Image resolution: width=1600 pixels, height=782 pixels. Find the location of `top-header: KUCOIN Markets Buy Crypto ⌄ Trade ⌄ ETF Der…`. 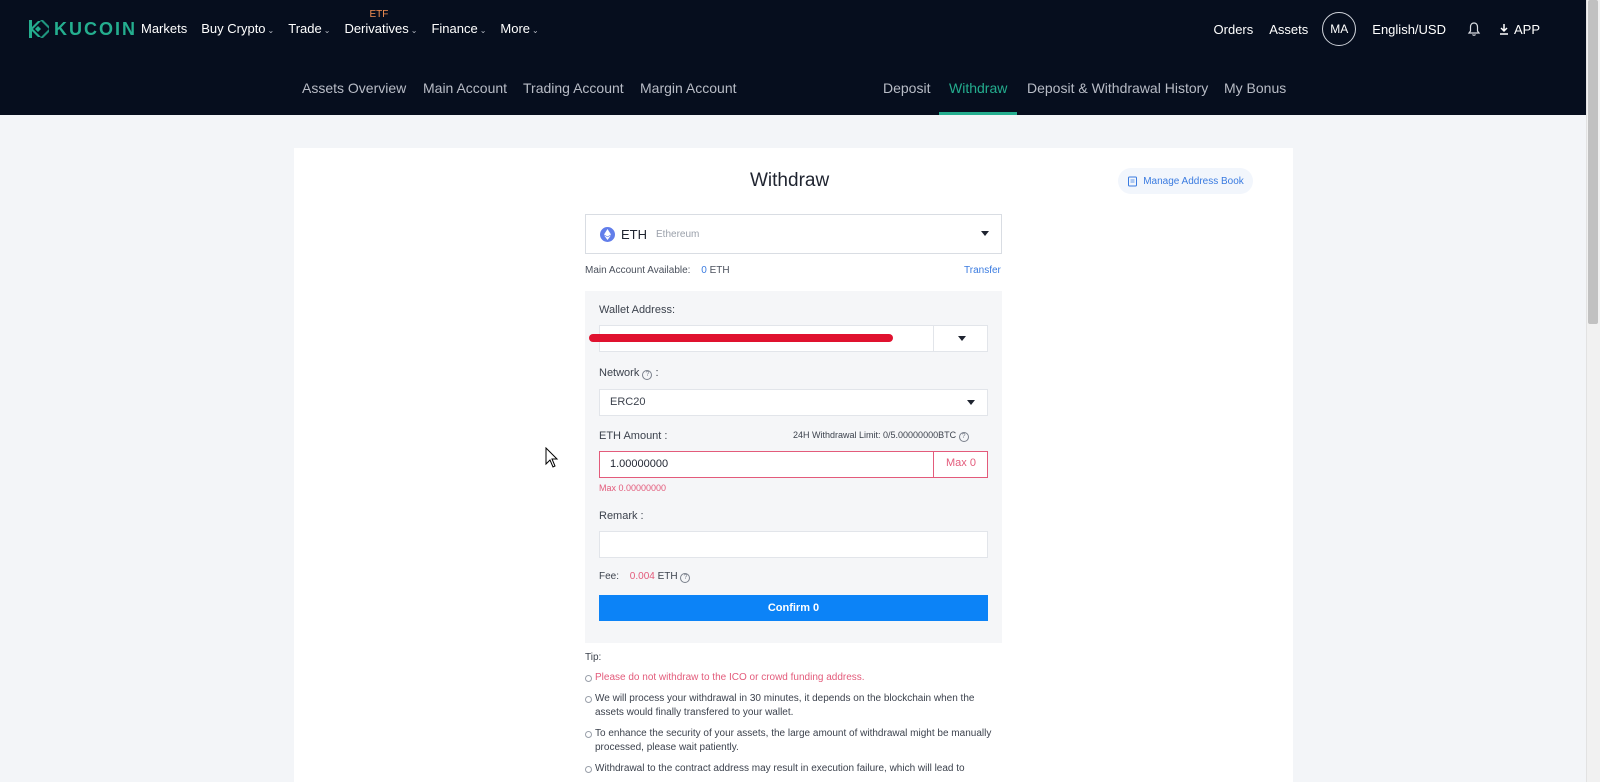

top-header: KUCOIN Markets Buy Crypto ⌄ Trade ⌄ ETF Der… is located at coordinates (793, 57).